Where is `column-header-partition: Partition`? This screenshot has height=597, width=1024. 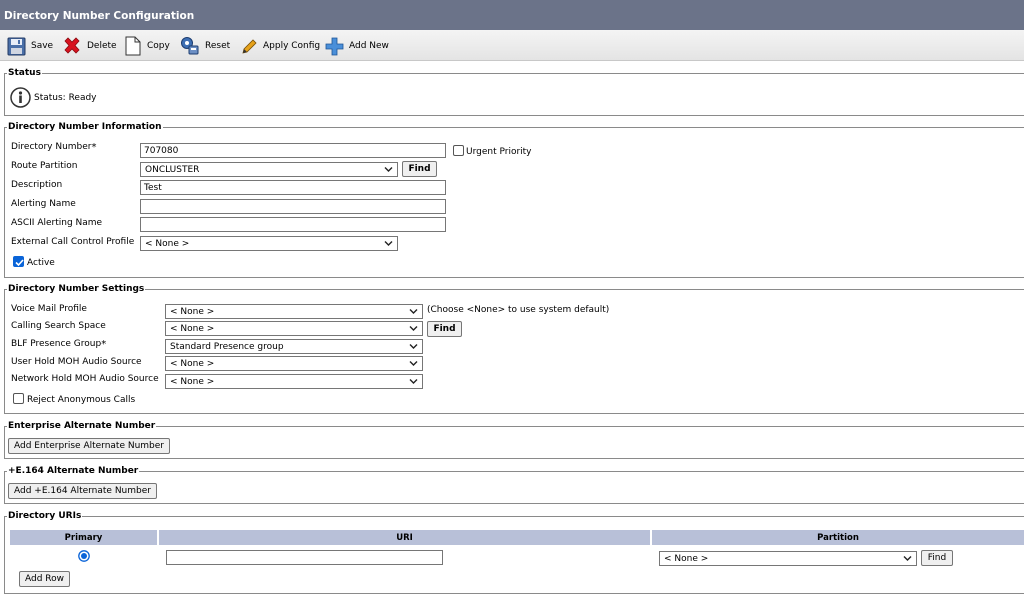
column-header-partition: Partition is located at coordinates (838, 537).